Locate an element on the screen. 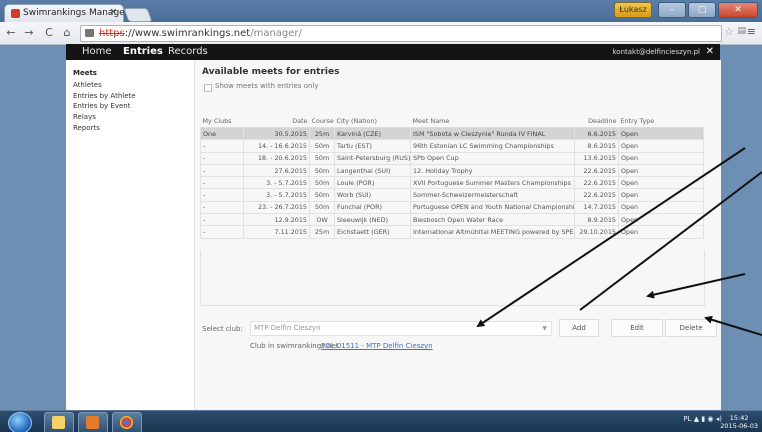 The height and width of the screenshot is (432, 762). clock: 15:42 2015-06-03 is located at coordinates (739, 422).